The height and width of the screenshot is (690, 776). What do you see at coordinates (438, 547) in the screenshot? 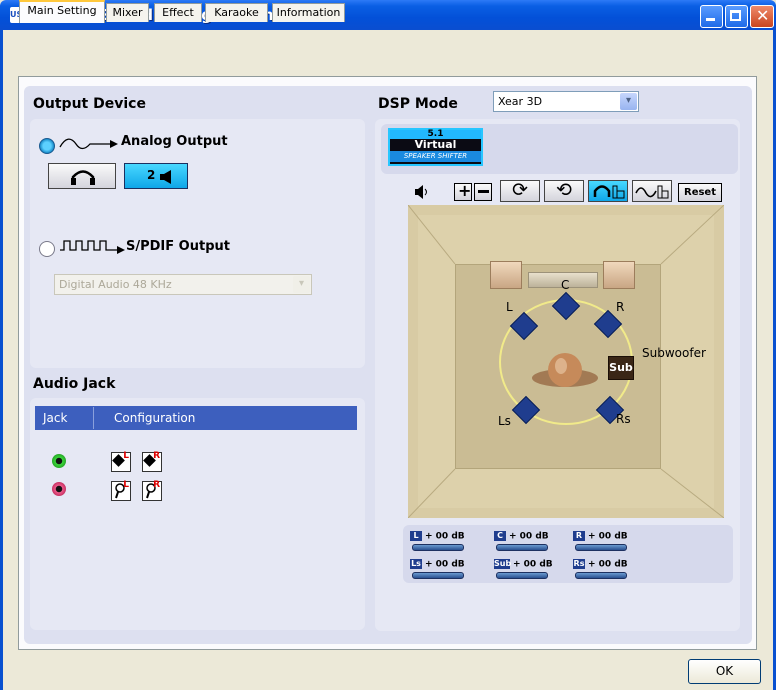
I see `gain-left-slider` at bounding box center [438, 547].